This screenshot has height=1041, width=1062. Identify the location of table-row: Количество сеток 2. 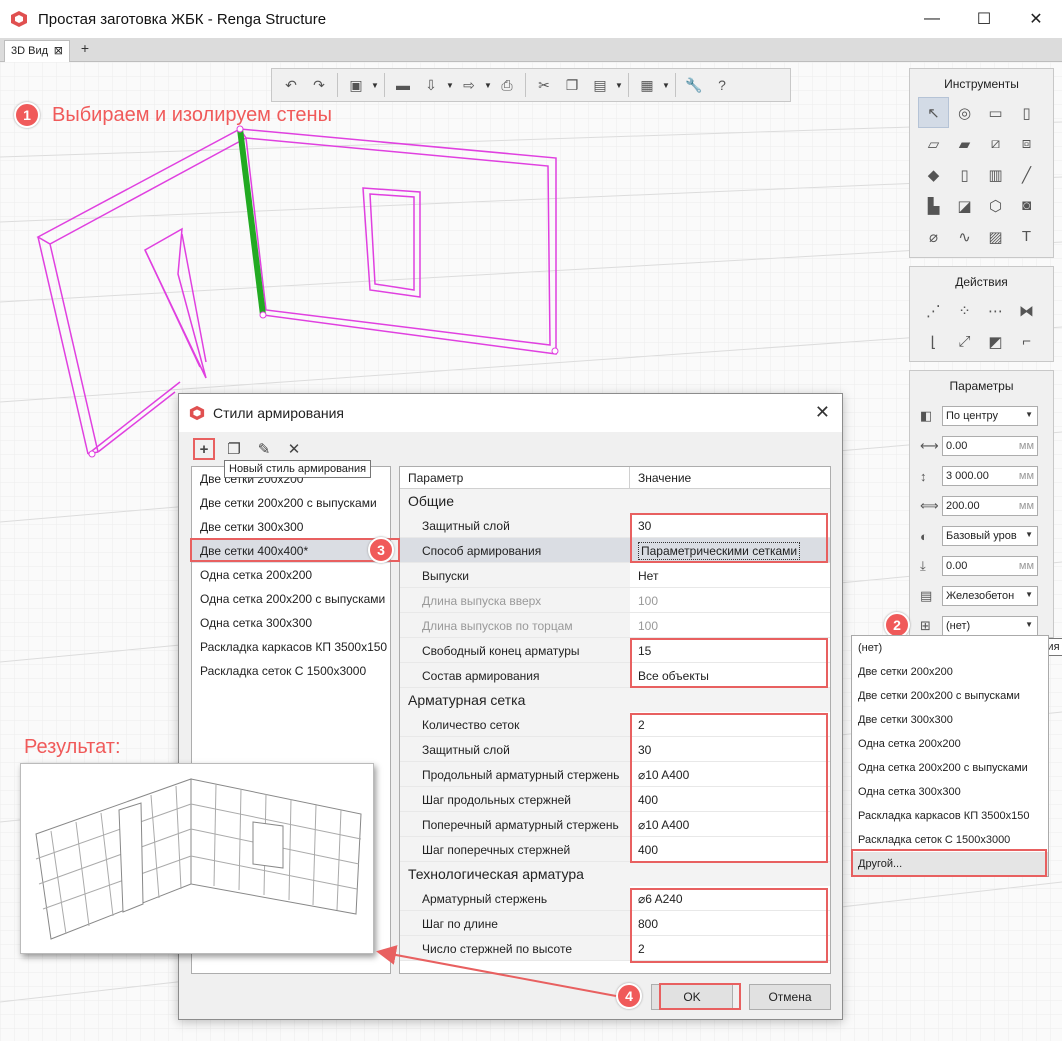
(615, 724).